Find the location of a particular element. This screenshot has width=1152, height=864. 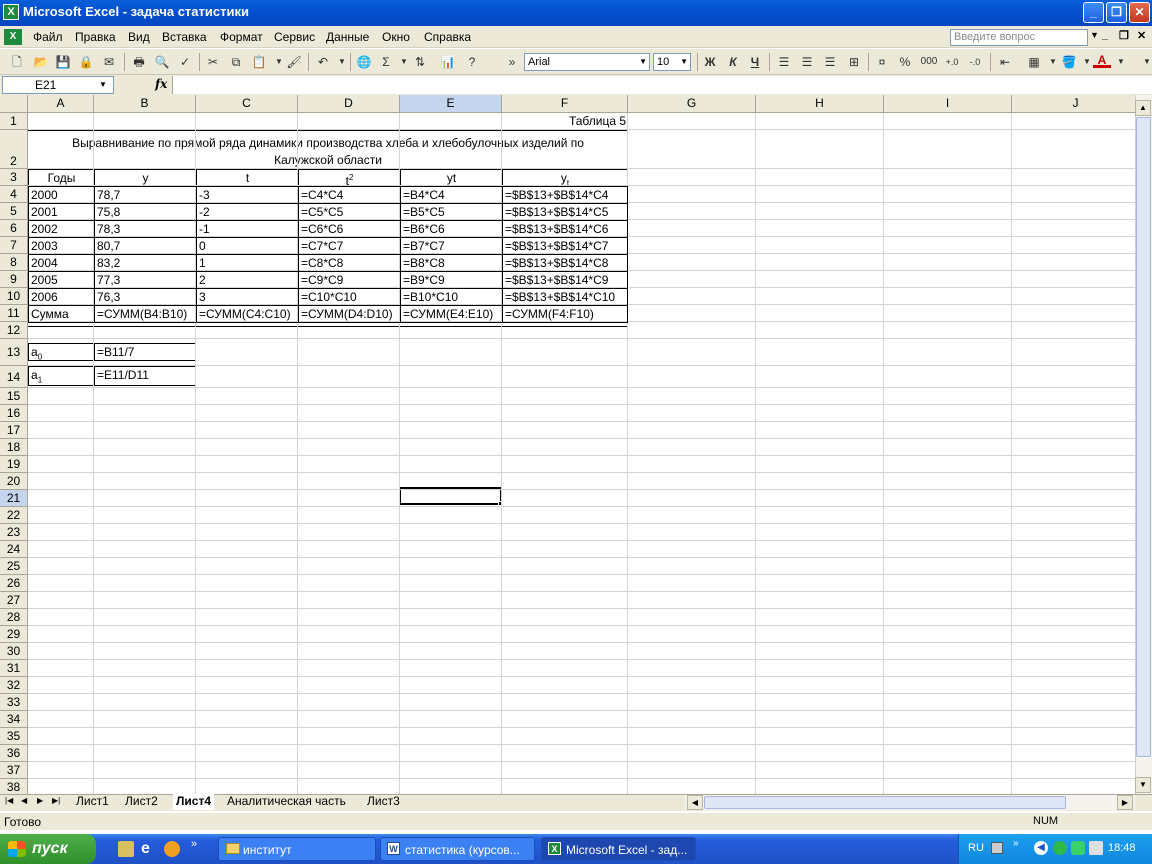

cell-t2: =C9*C9 is located at coordinates (349, 280).